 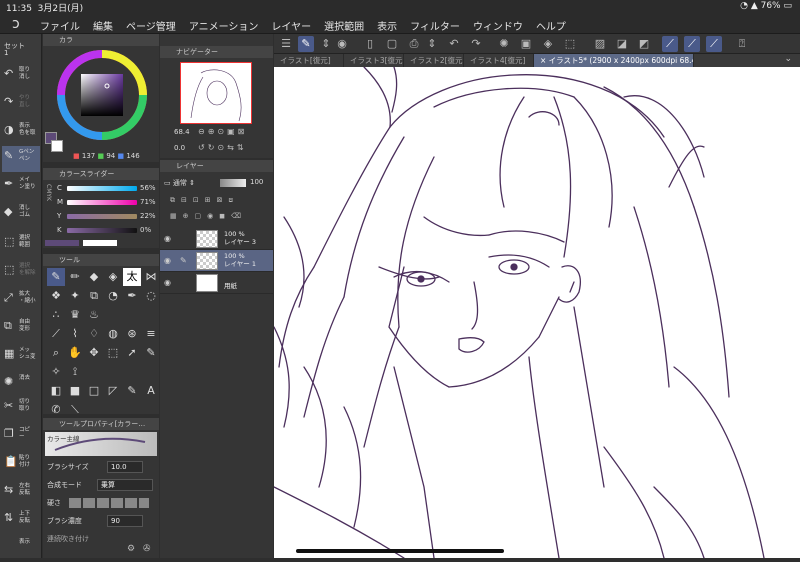 What do you see at coordinates (309, 60) in the screenshot?
I see `tab-1: イラスト[復元]` at bounding box center [309, 60].